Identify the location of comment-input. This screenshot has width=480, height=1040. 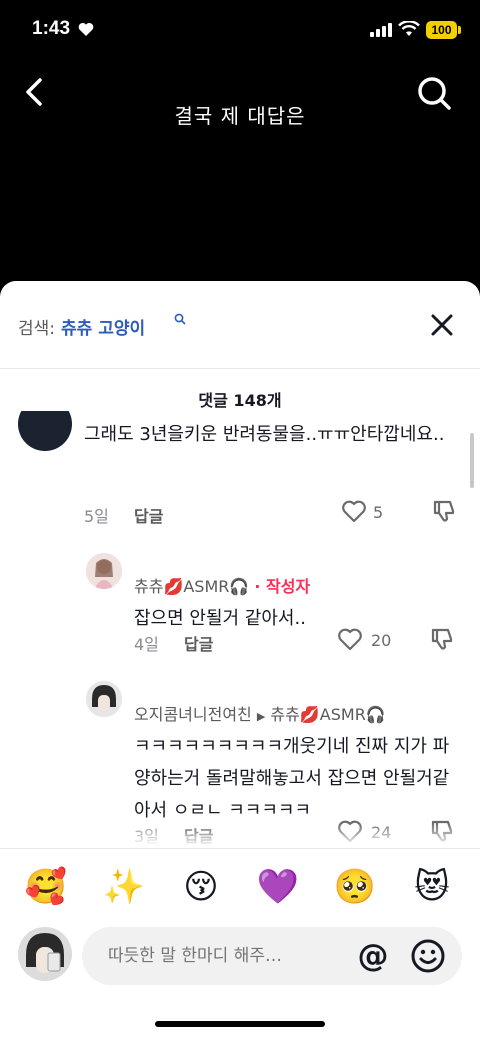
(223, 956).